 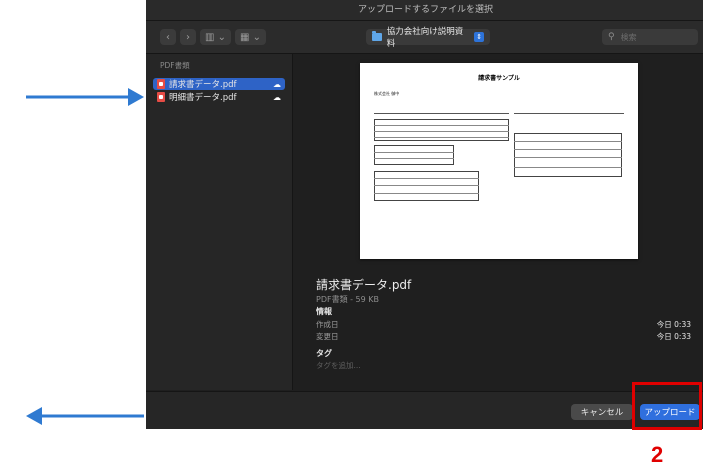 I want to click on toolbar: ‹ › ▥ ⌄ ▦ ⌄ 協力会社向け説明資料 ⇕ ⚲, so click(x=424, y=37).